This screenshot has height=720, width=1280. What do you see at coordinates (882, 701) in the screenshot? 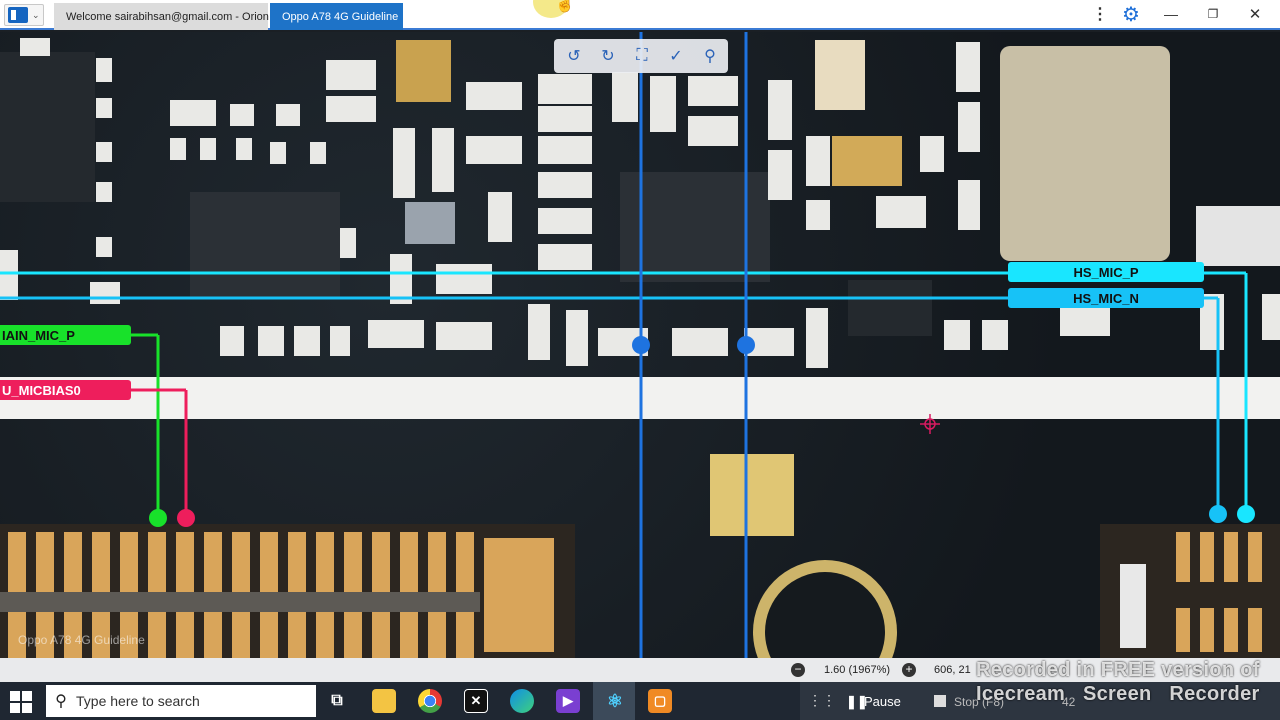
I see `pause-button: Pause` at bounding box center [882, 701].